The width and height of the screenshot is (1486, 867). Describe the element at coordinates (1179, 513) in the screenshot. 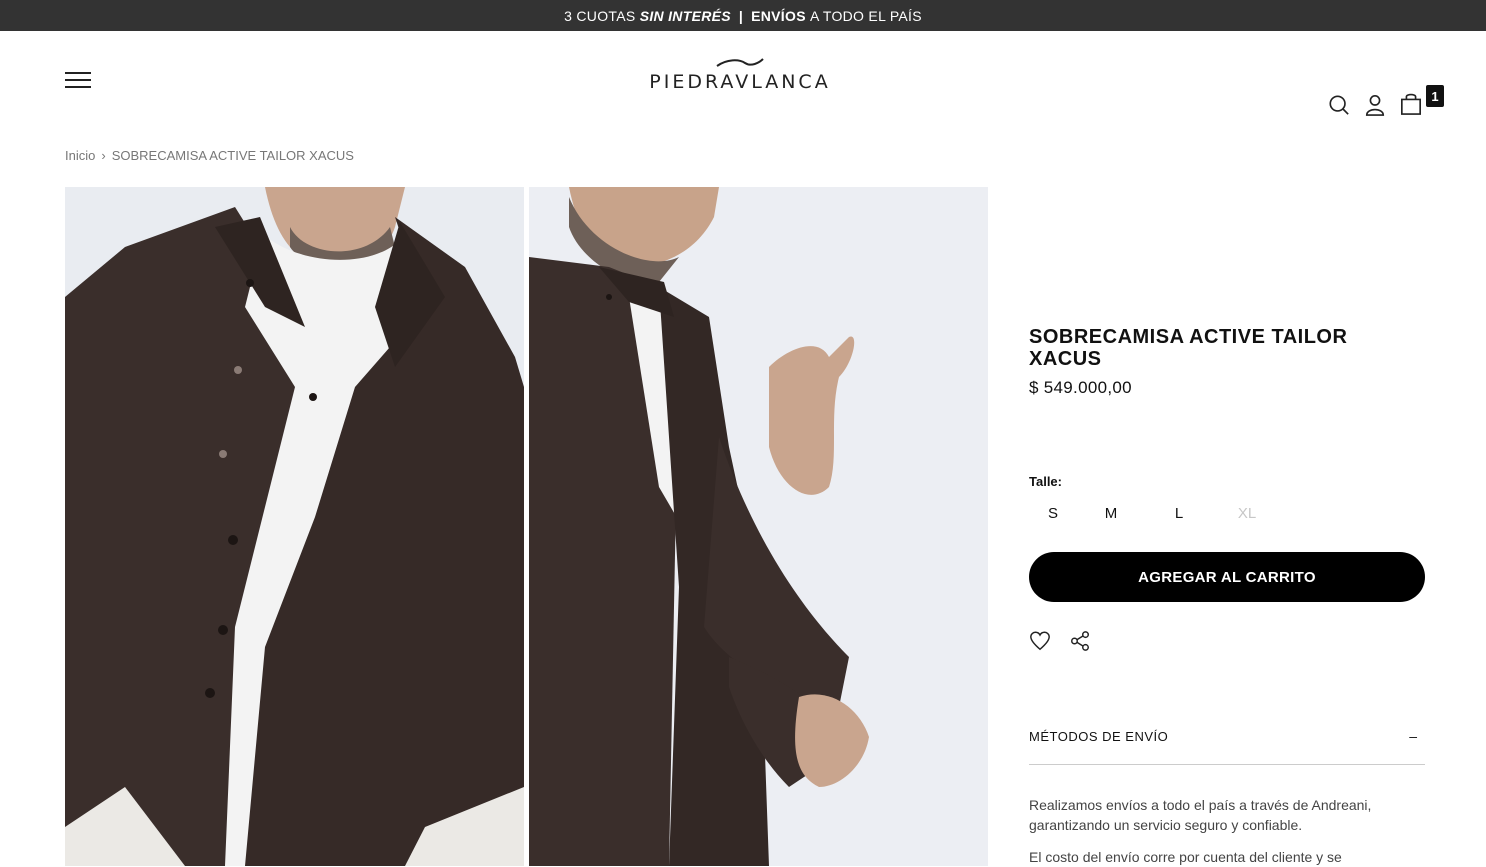

I see `size-option-l: L` at that location.